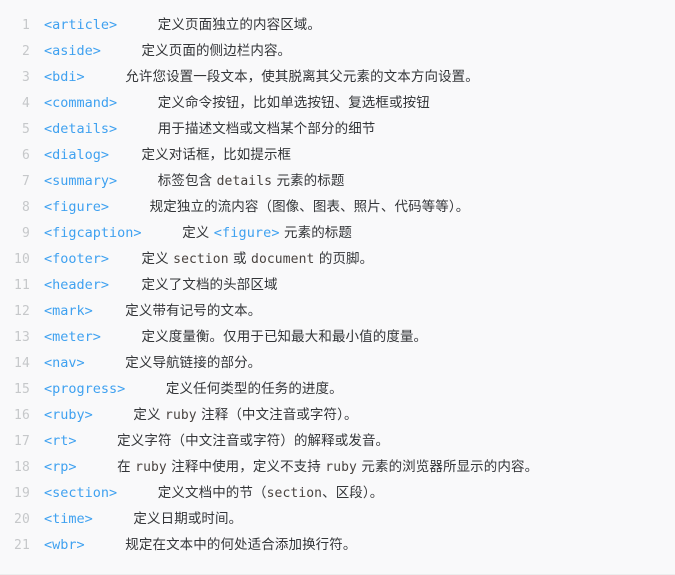 This screenshot has height=575, width=675. I want to click on tag-description: 定义 <figure> 元素的标题, so click(267, 233).